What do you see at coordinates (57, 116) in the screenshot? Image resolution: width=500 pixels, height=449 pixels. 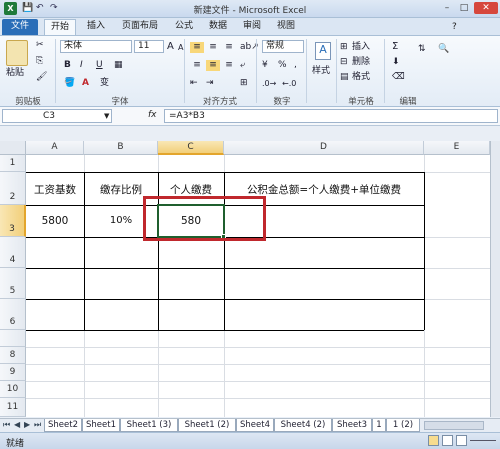 I see `name-box: C3` at bounding box center [57, 116].